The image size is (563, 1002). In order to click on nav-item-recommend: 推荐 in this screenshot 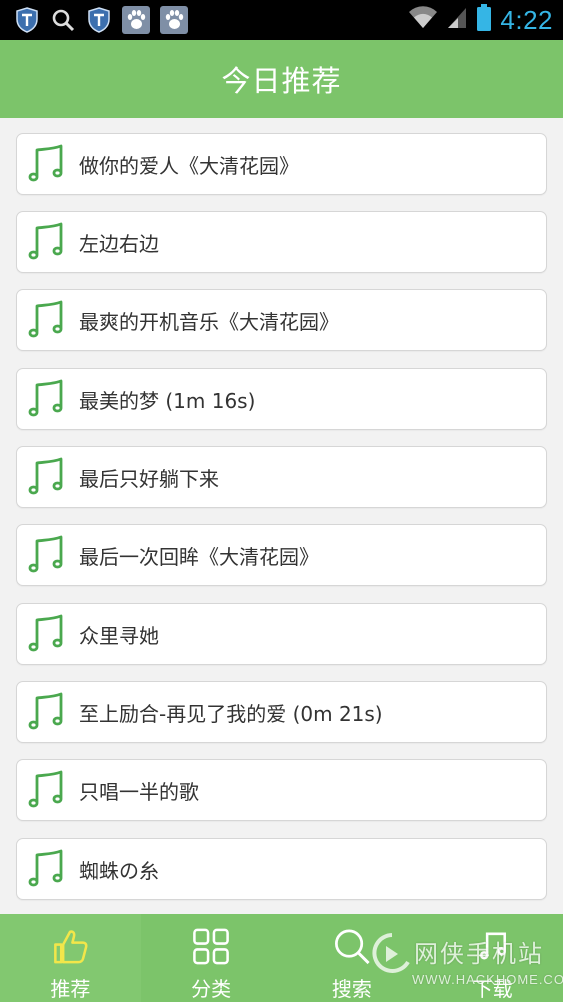, I will do `click(70, 958)`.